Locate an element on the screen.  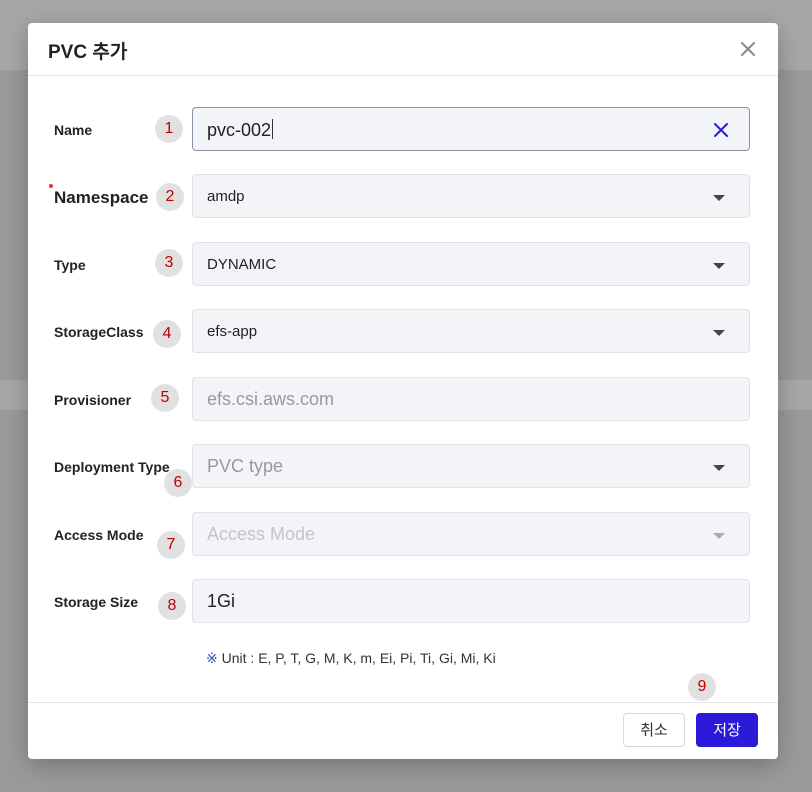
step-badge: 1 is located at coordinates (169, 129).